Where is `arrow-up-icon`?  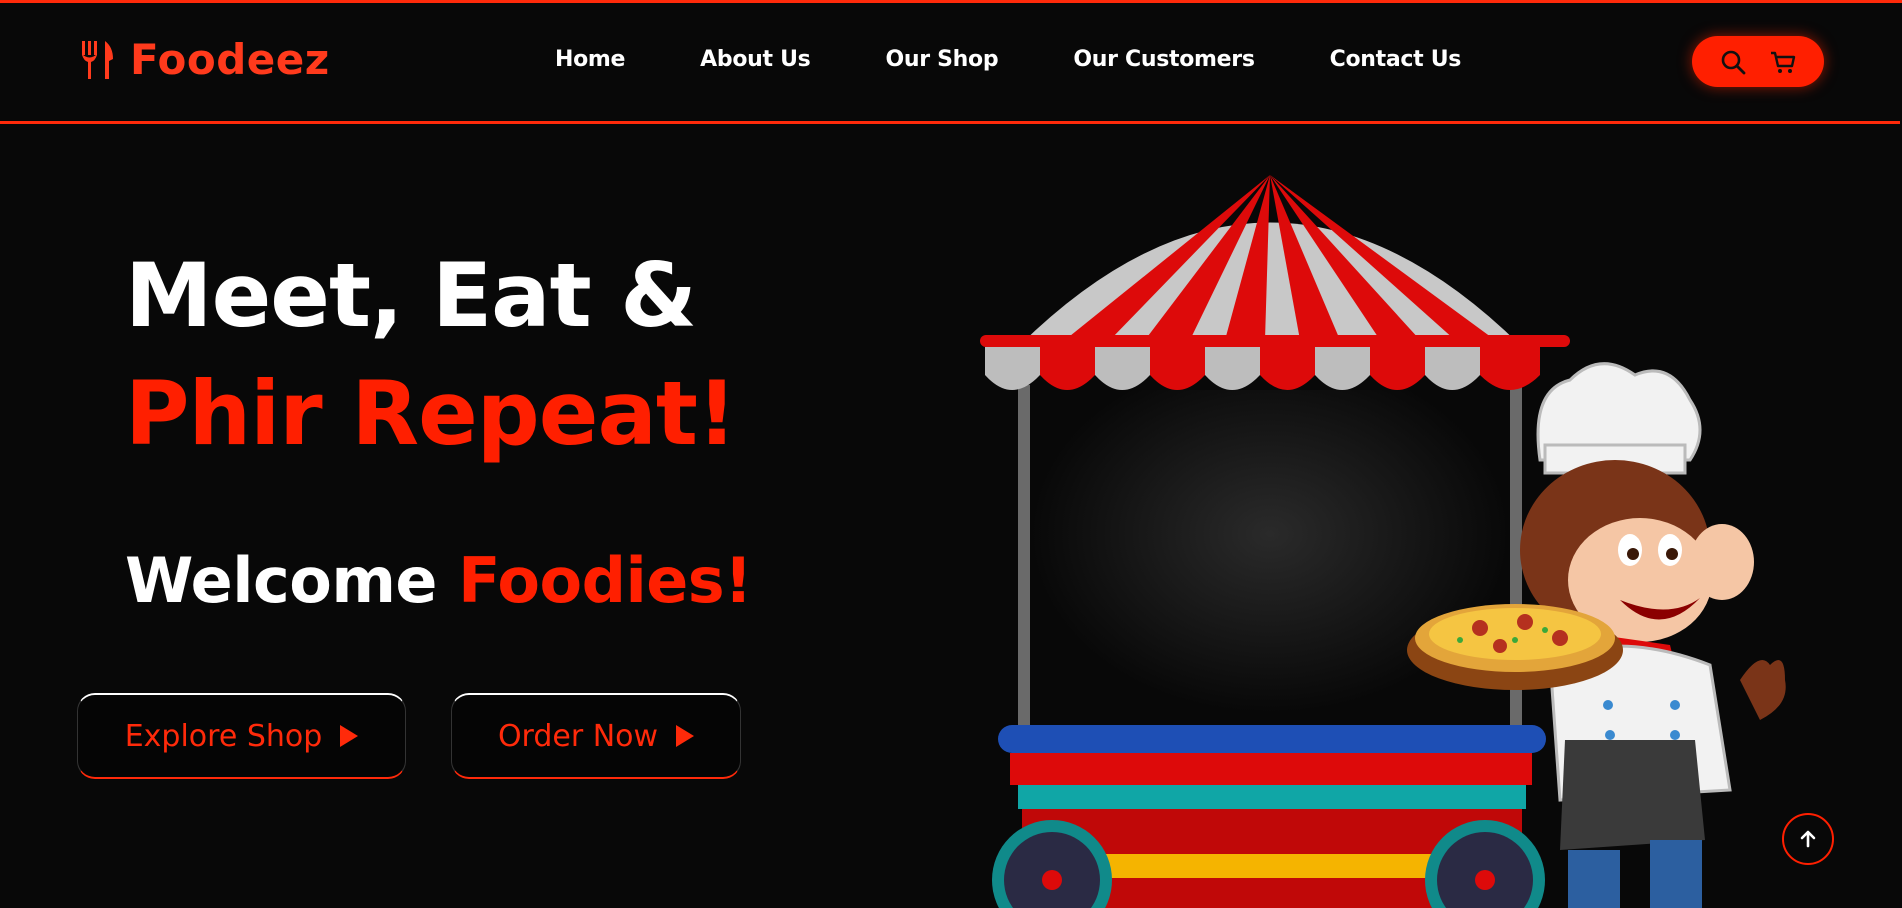 arrow-up-icon is located at coordinates (1808, 839).